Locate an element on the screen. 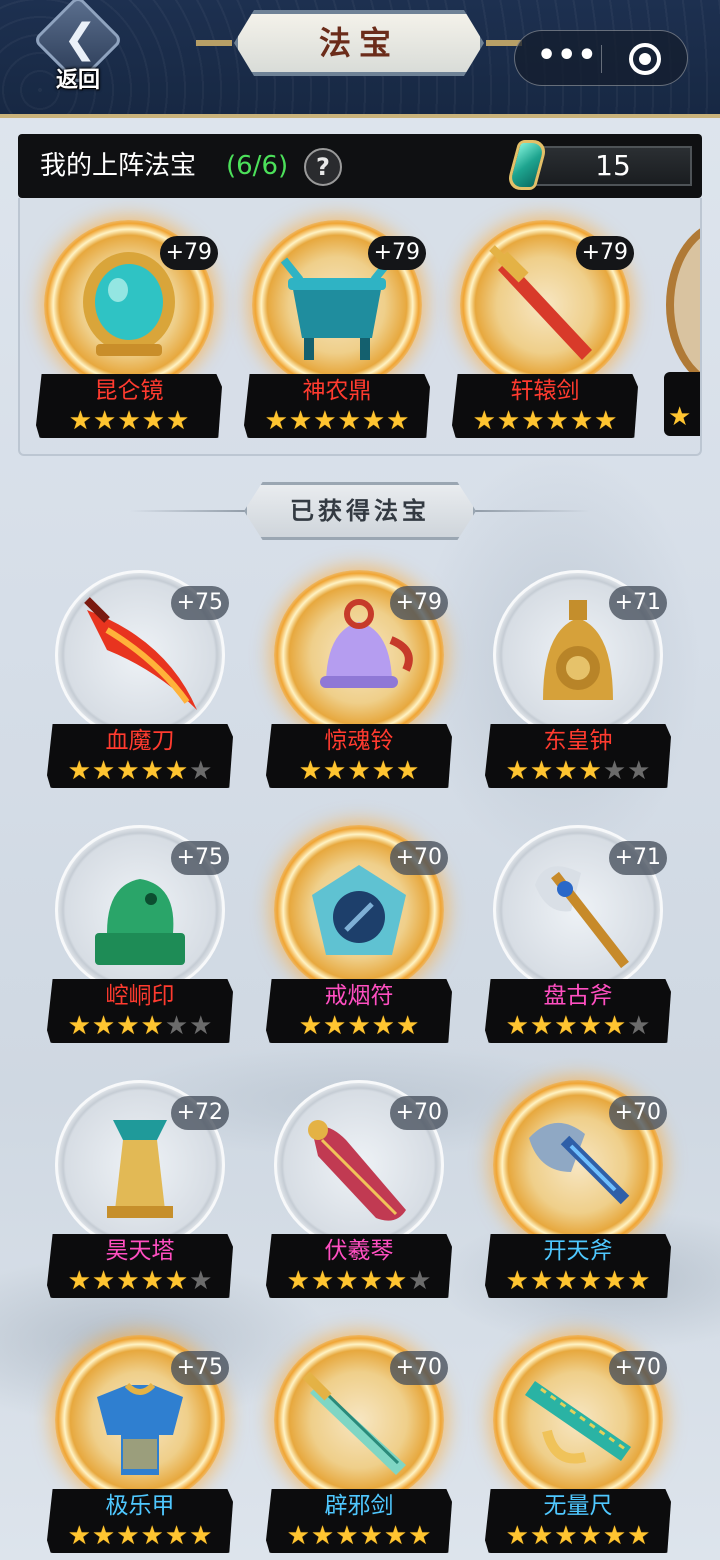 Image resolution: width=720 pixels, height=1560 pixels. item-name: 无量尺 is located at coordinates (578, 1506).